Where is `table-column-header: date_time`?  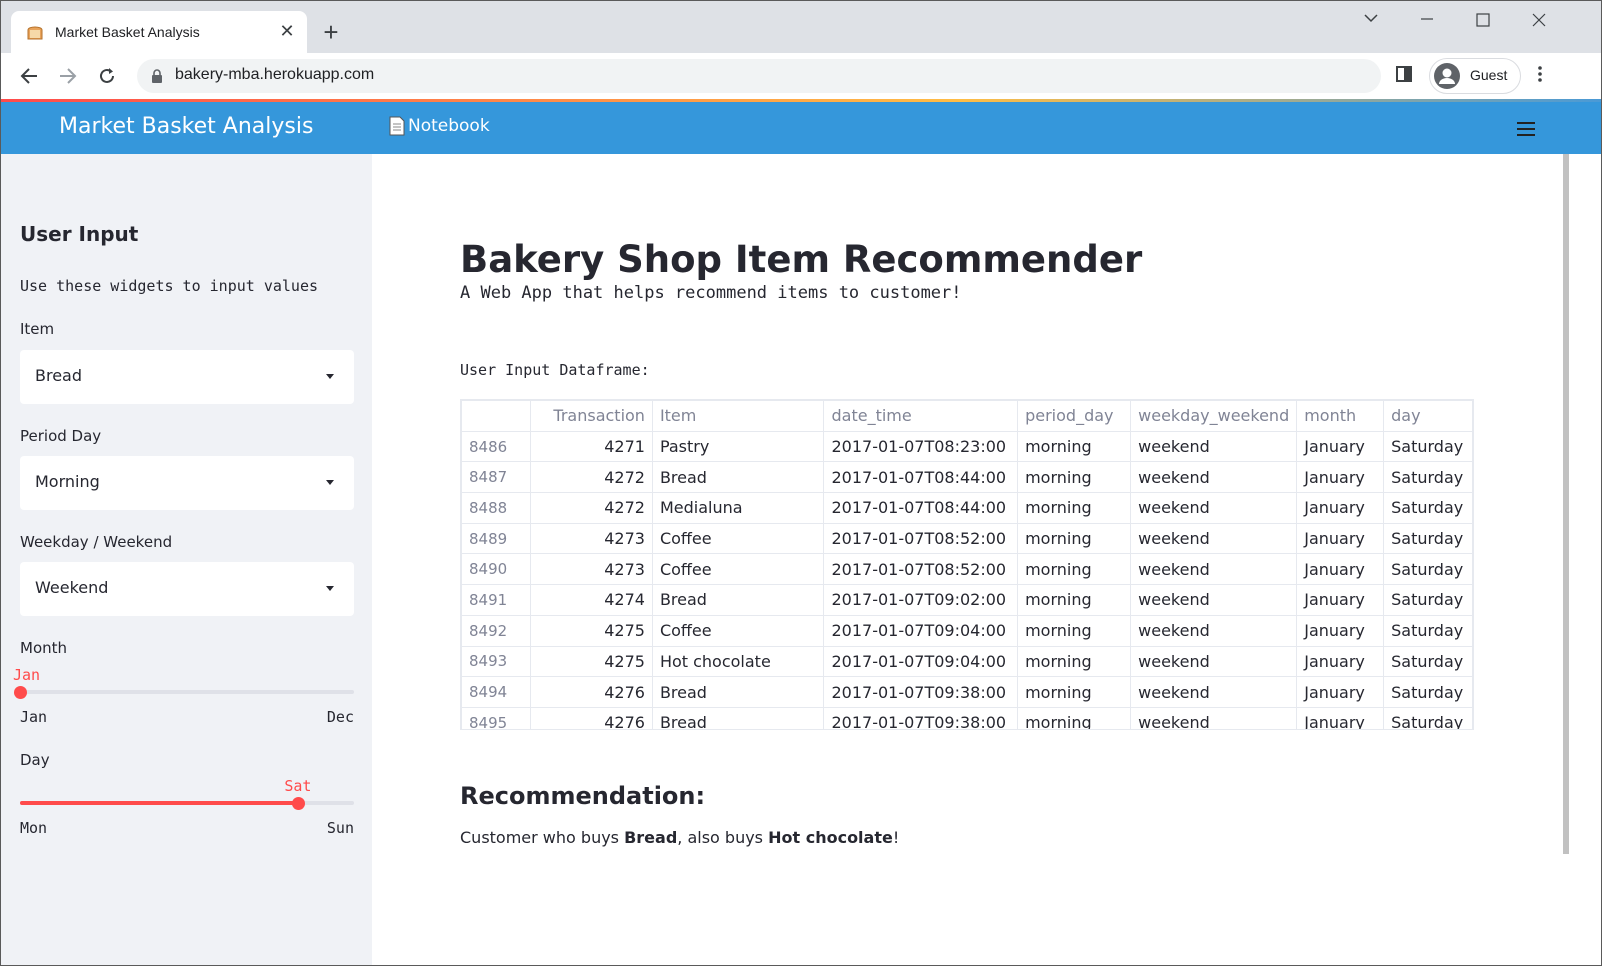 table-column-header: date_time is located at coordinates (921, 416).